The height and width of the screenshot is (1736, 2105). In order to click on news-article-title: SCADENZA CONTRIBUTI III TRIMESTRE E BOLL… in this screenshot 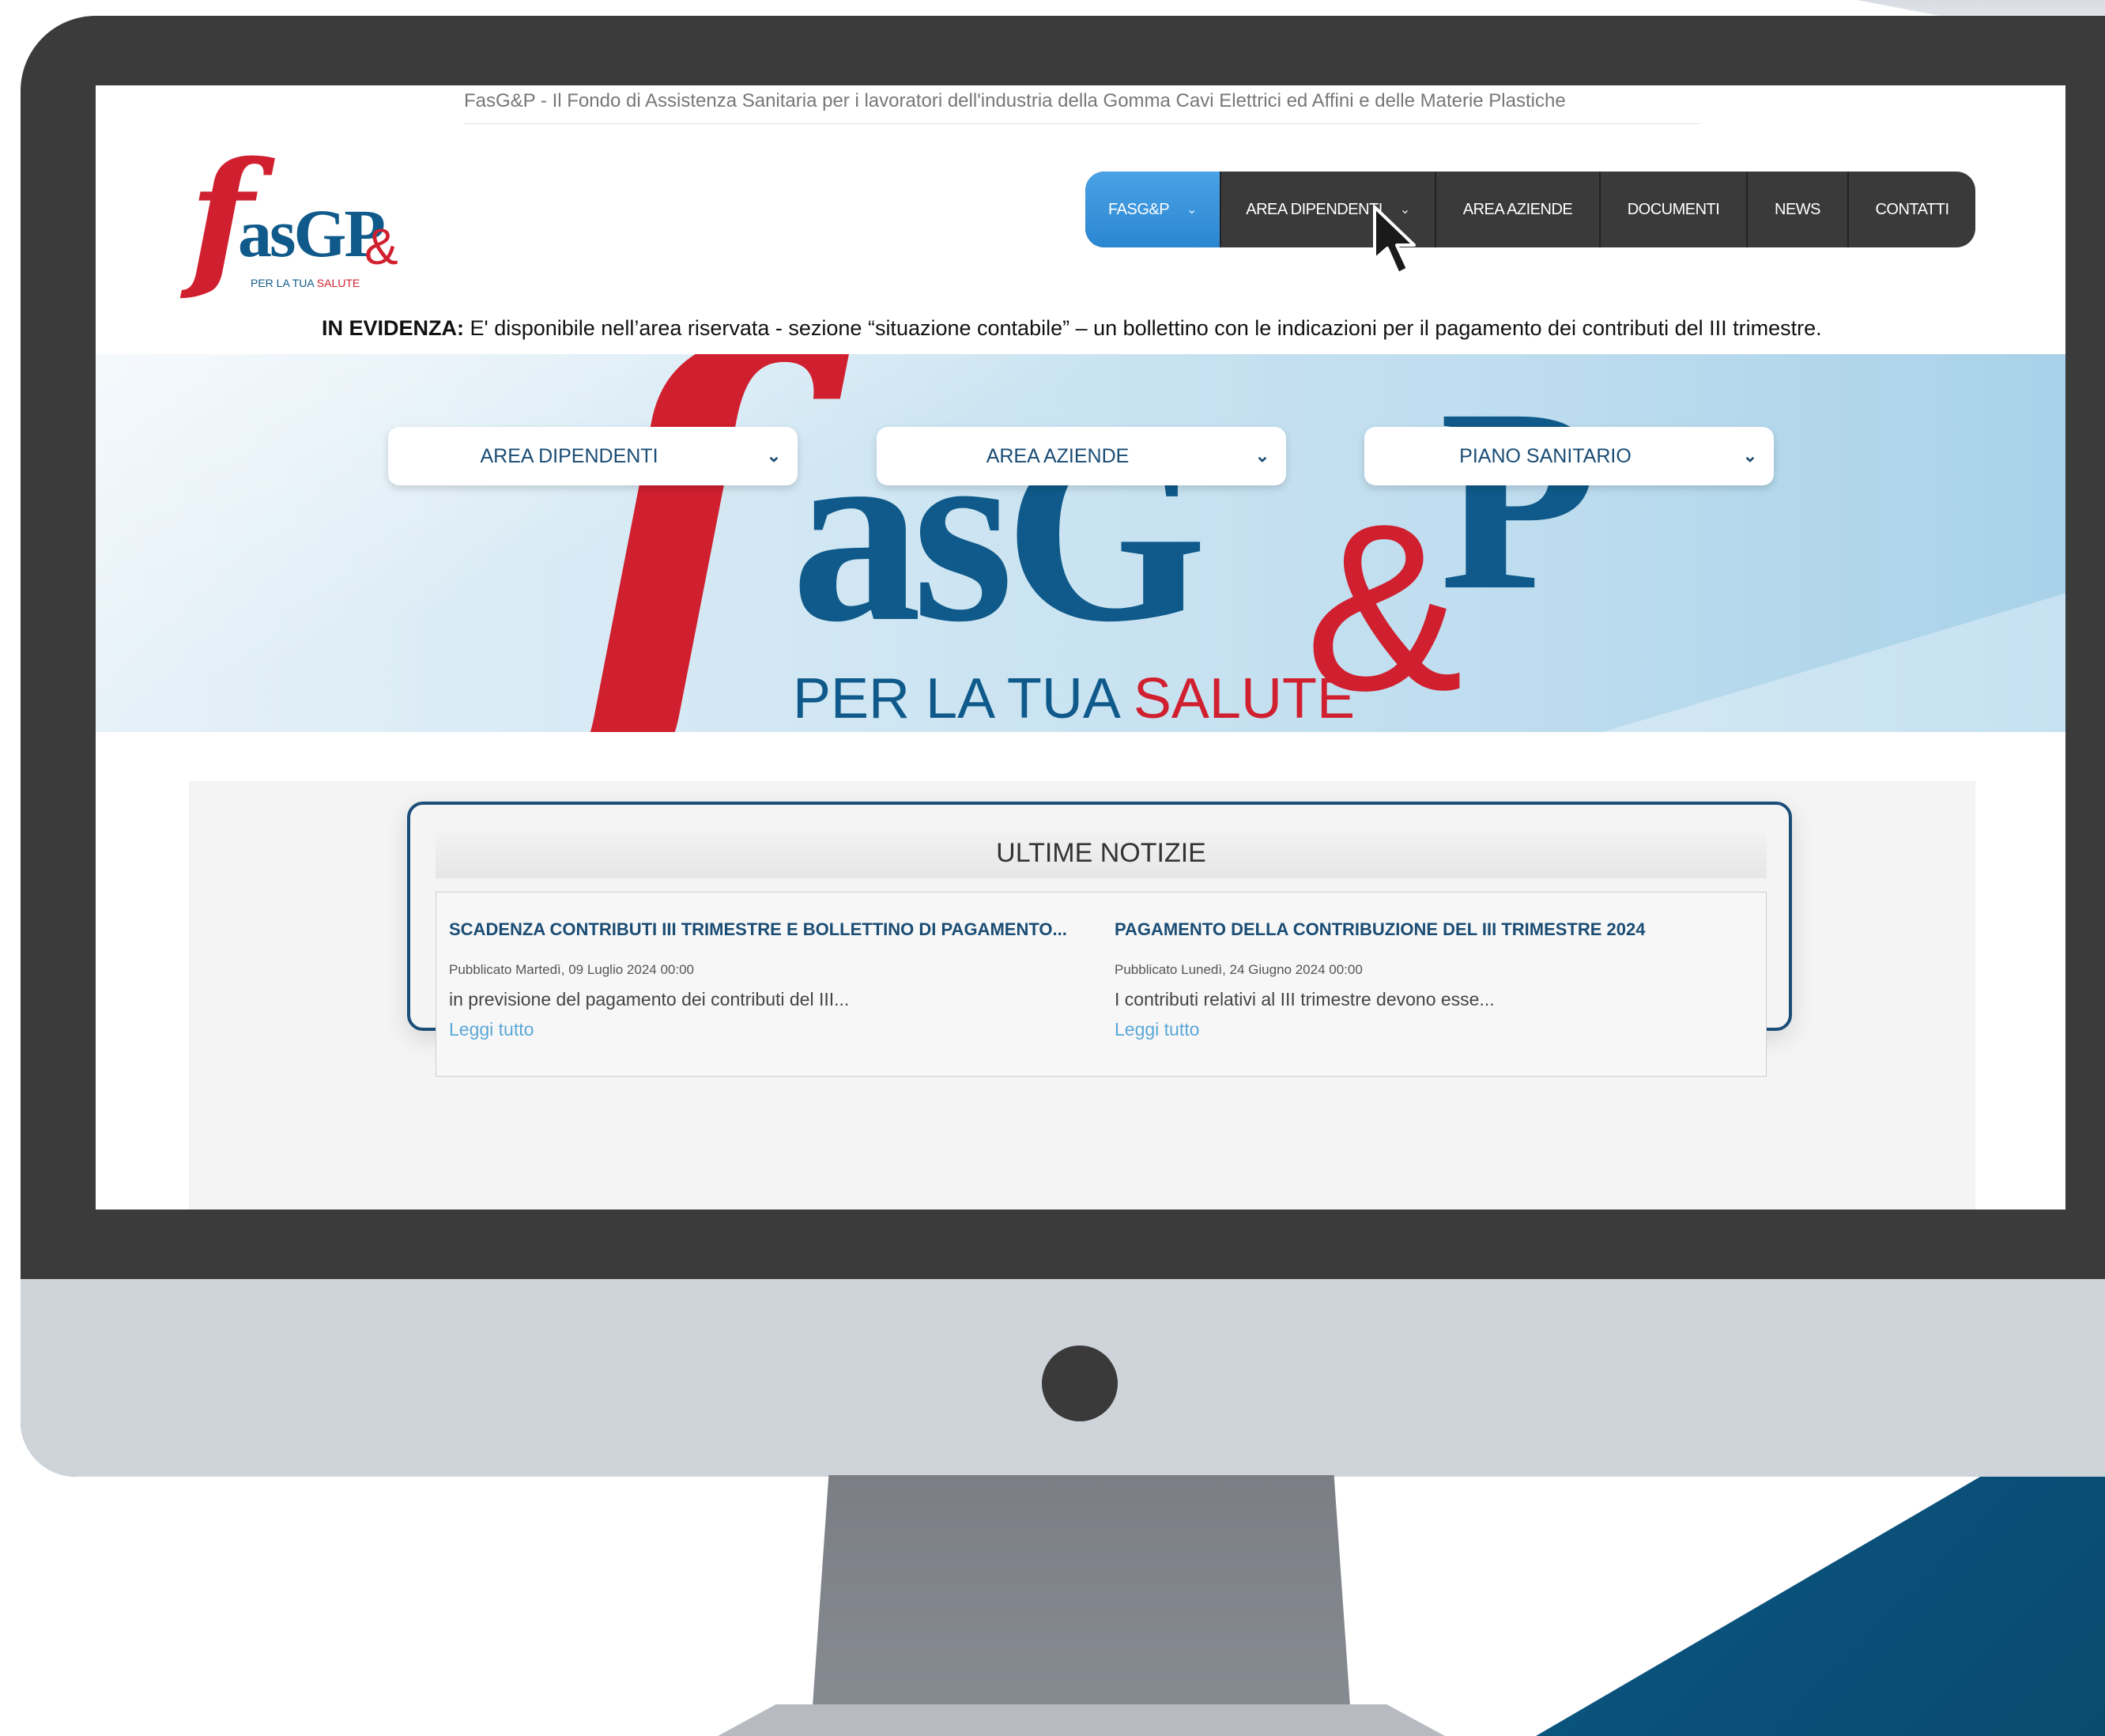, I will do `click(758, 929)`.